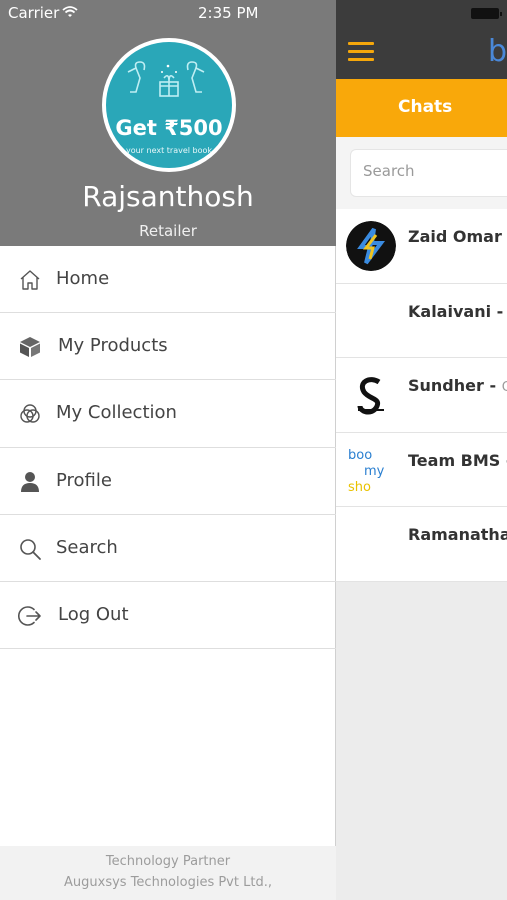 The width and height of the screenshot is (507, 900). I want to click on status-bar: Carrier 2:35 PM, so click(168, 13).